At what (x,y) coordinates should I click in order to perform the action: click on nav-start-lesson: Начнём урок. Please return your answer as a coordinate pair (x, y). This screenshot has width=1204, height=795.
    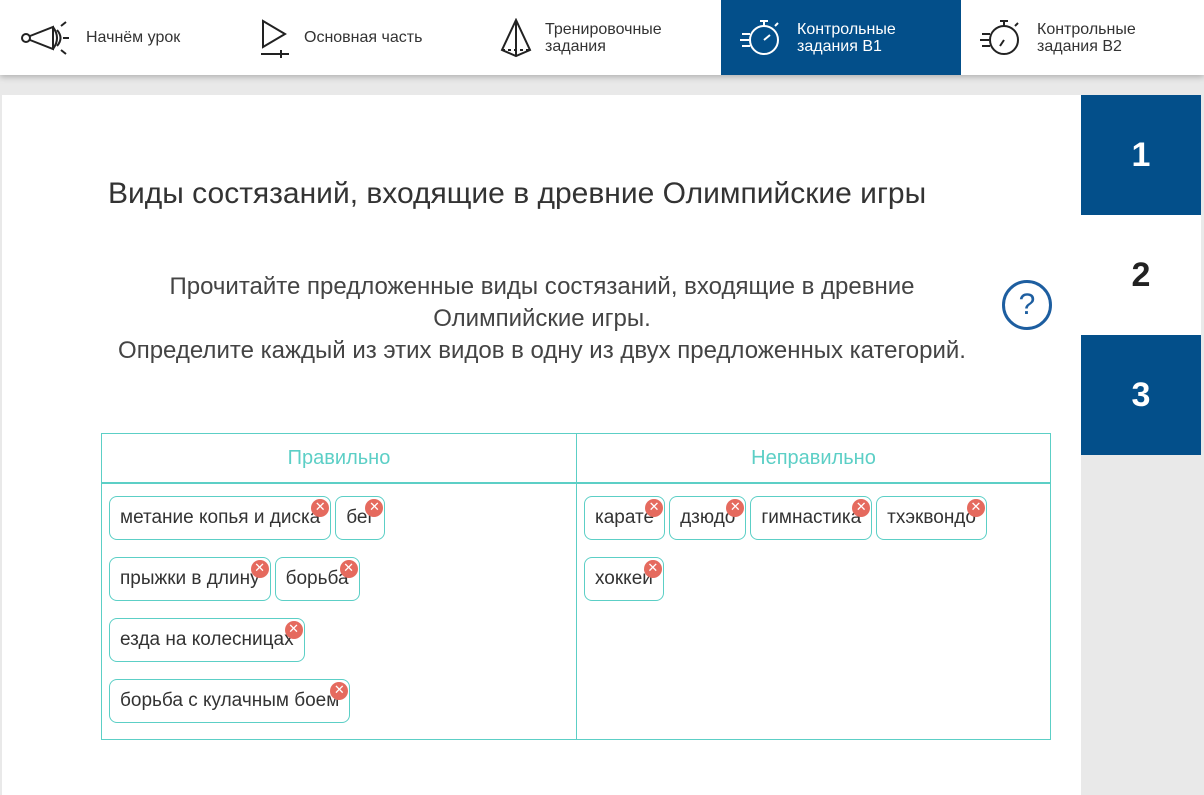
    Looking at the image, I should click on (120, 37).